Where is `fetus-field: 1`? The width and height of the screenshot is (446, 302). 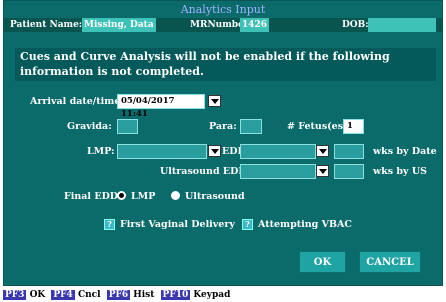 fetus-field: 1 is located at coordinates (353, 126).